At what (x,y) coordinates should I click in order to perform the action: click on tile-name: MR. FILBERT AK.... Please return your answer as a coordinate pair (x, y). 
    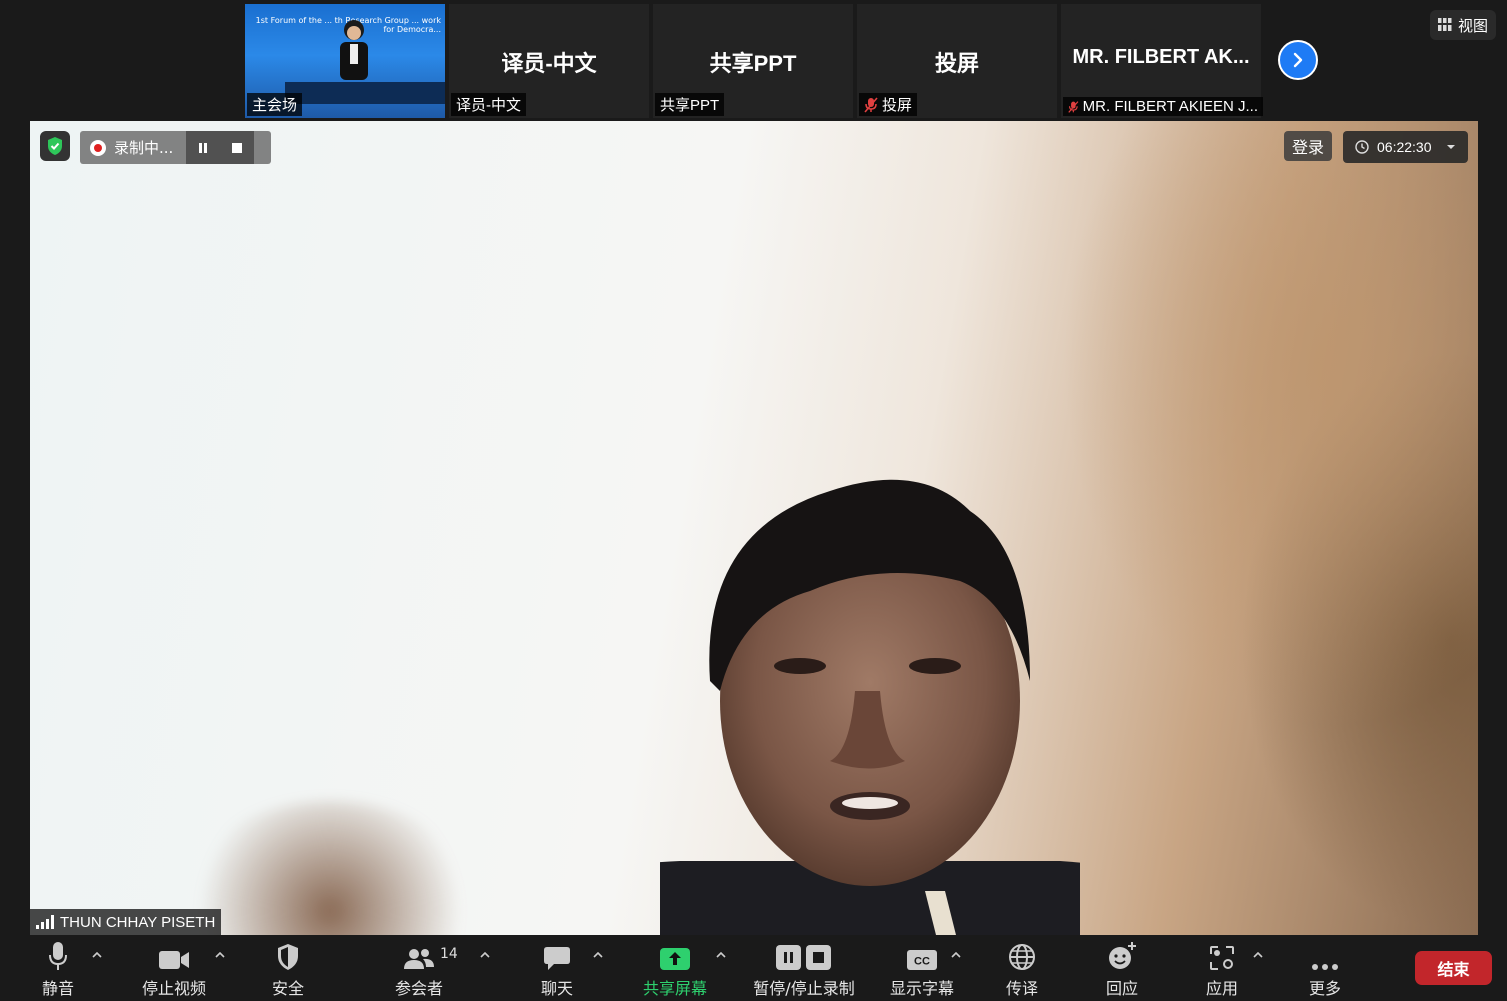
    Looking at the image, I should click on (1161, 57).